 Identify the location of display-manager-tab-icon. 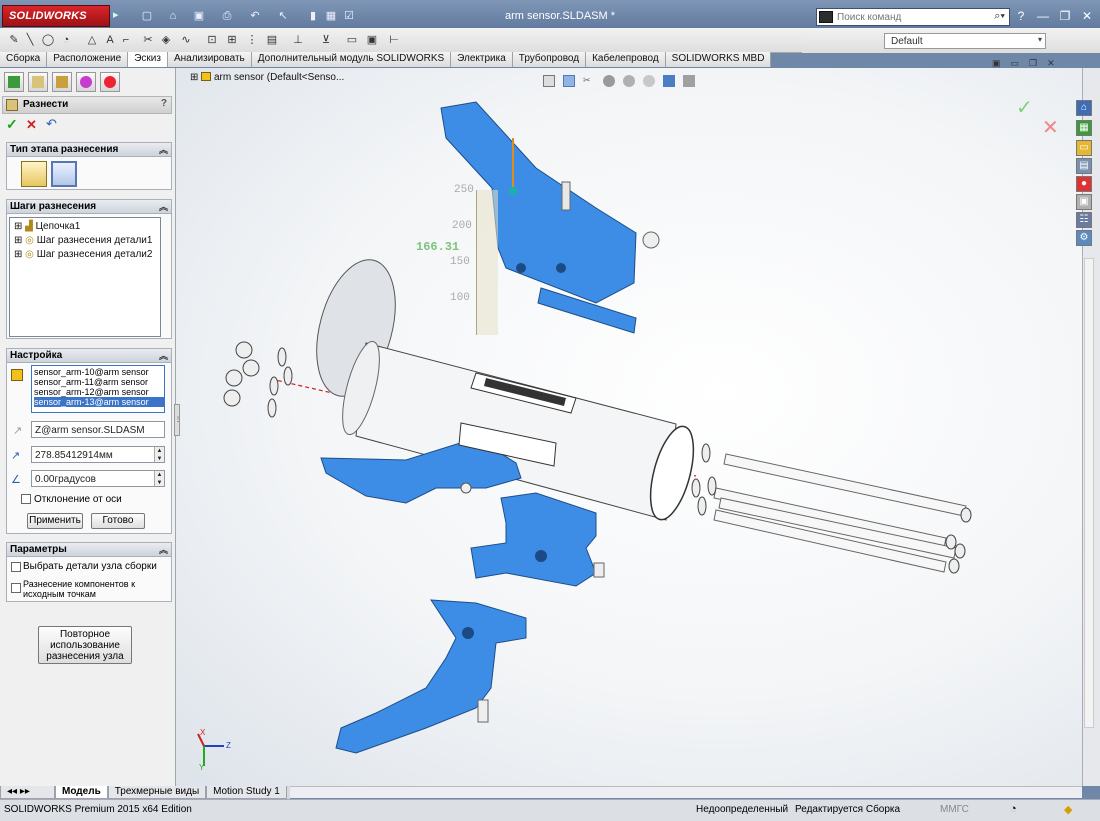
(110, 82).